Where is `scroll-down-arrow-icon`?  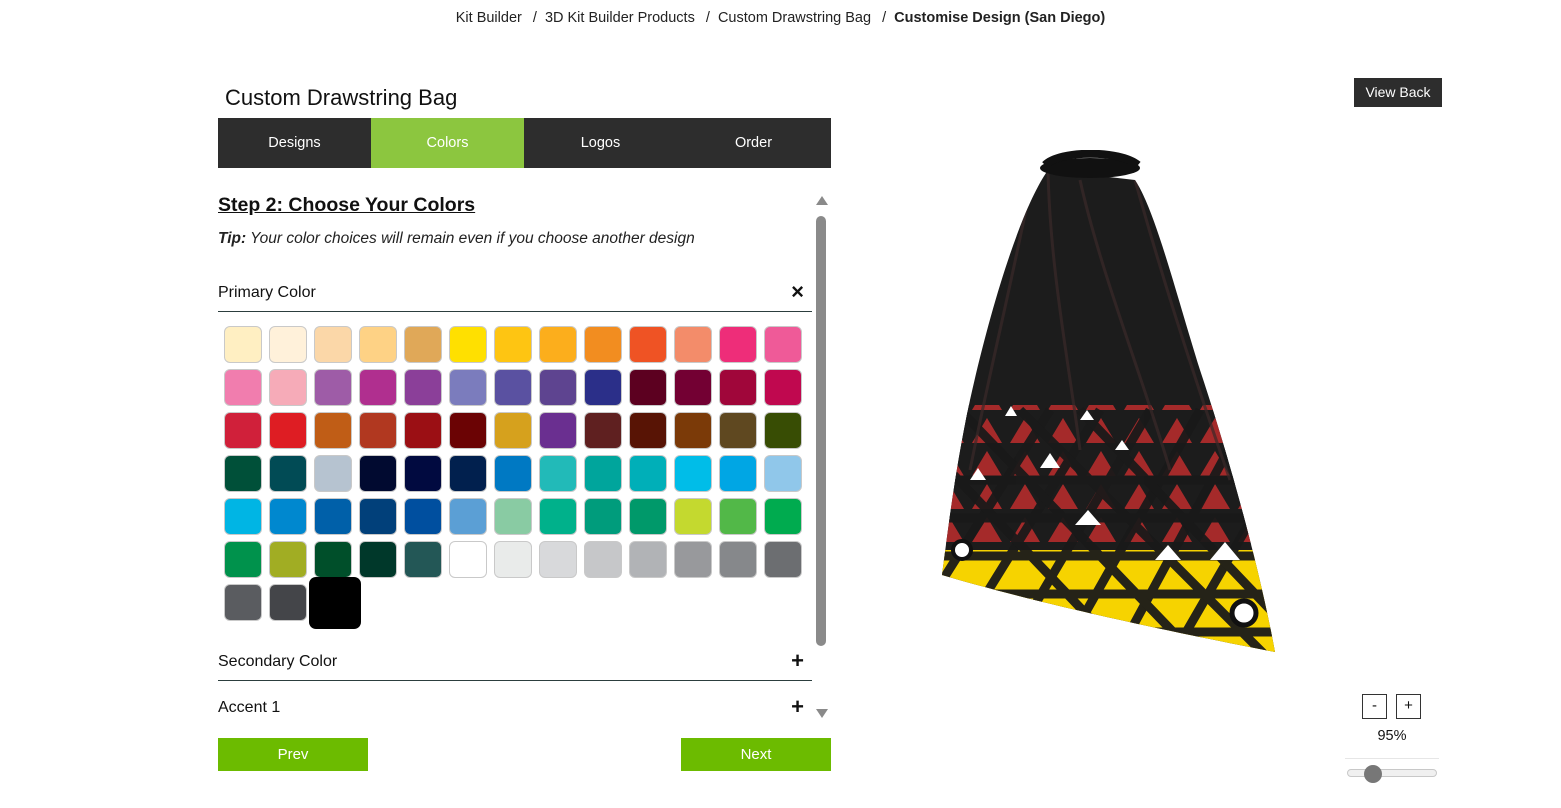 scroll-down-arrow-icon is located at coordinates (822, 713).